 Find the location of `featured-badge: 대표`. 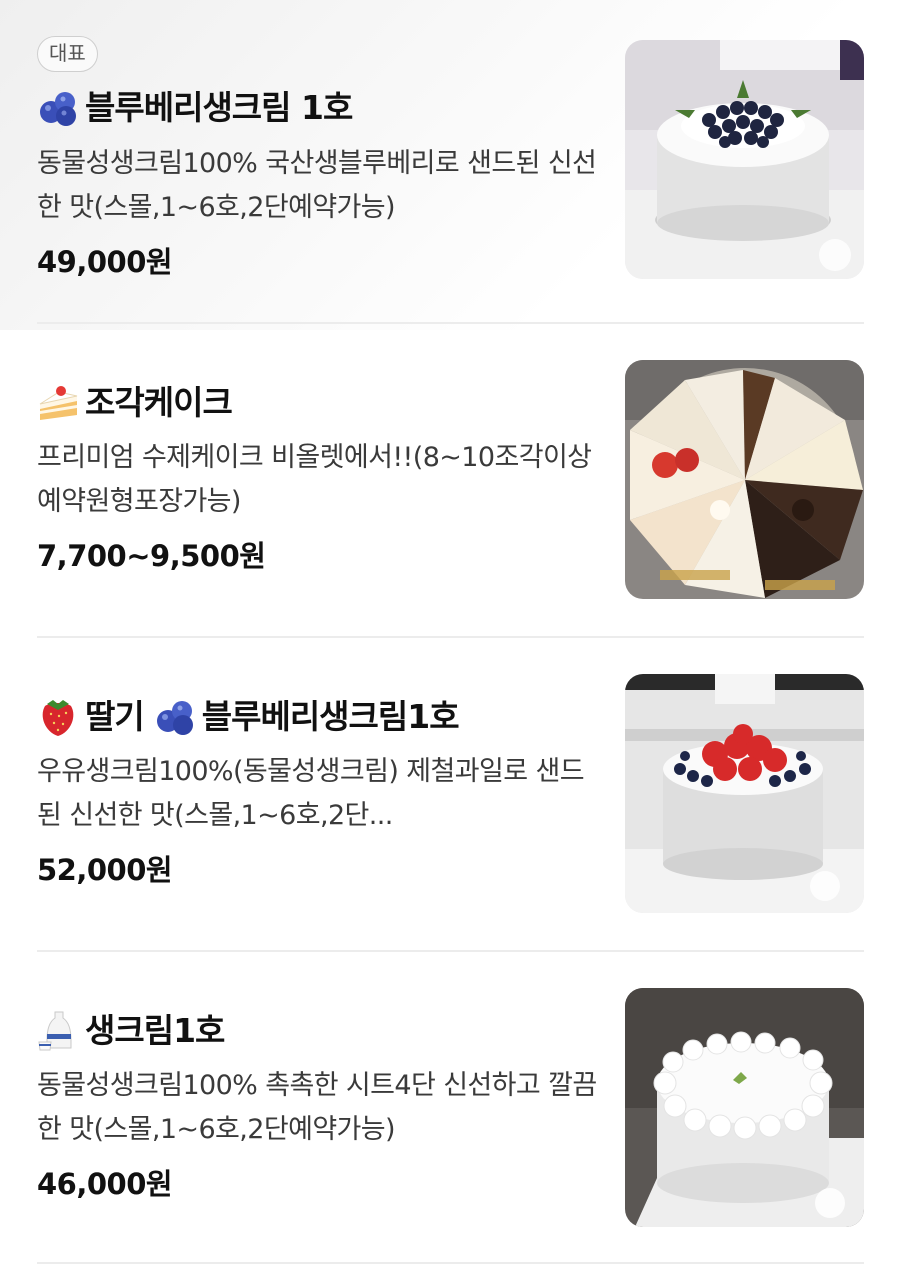

featured-badge: 대표 is located at coordinates (67, 54).